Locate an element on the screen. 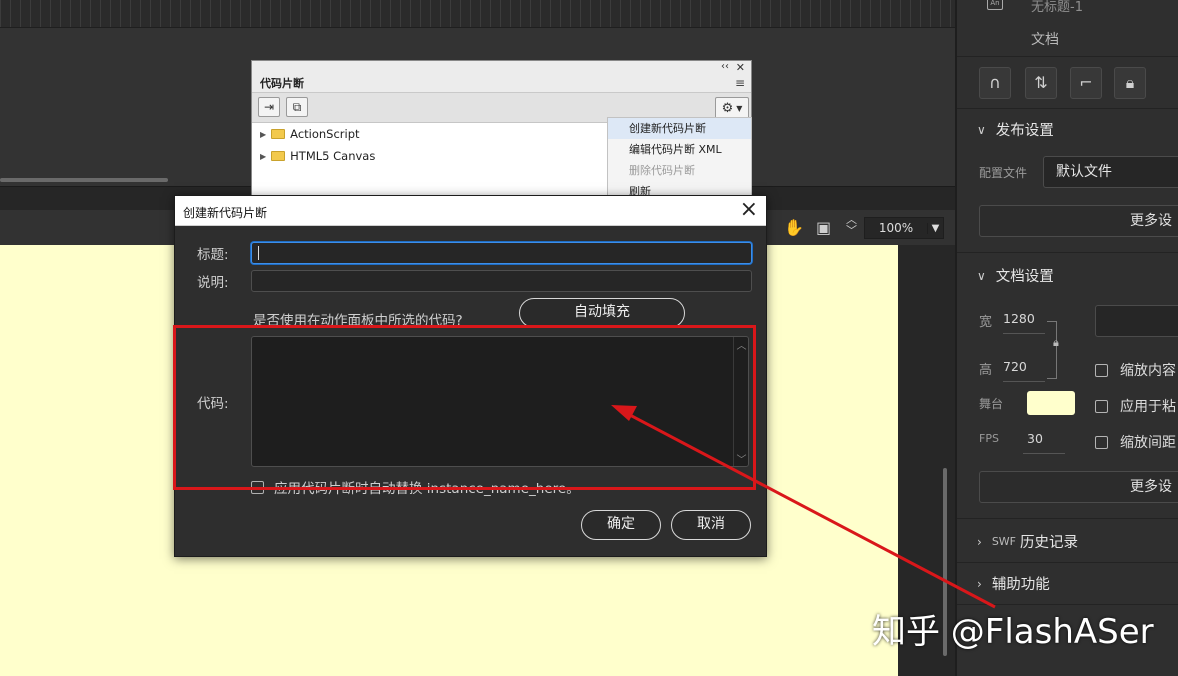  accessibility-header: › 辅助功能 is located at coordinates (1013, 583).